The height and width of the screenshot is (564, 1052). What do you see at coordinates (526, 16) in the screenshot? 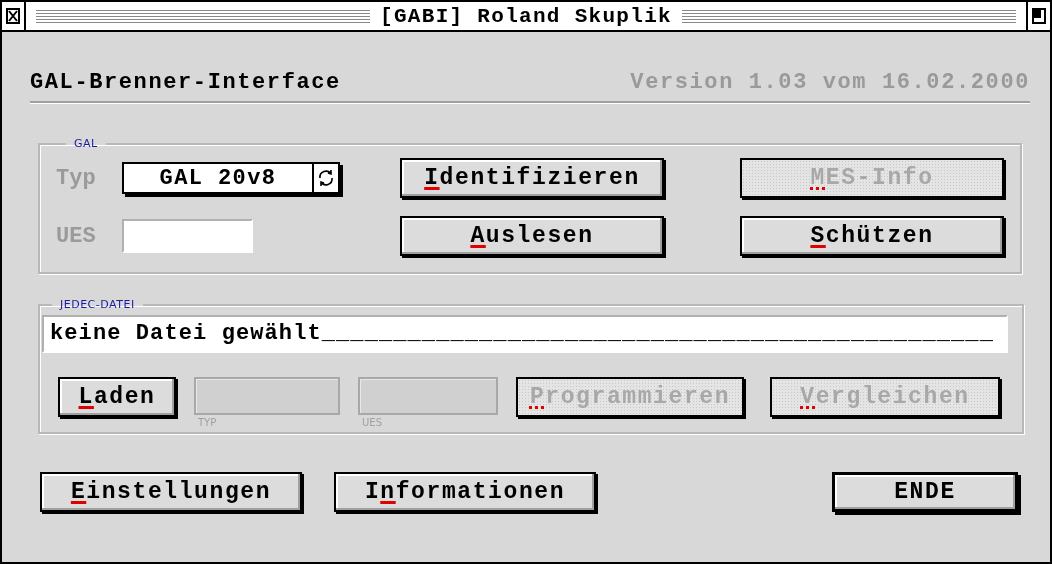
I see `window-title: [GABI] Roland Skuplik` at bounding box center [526, 16].